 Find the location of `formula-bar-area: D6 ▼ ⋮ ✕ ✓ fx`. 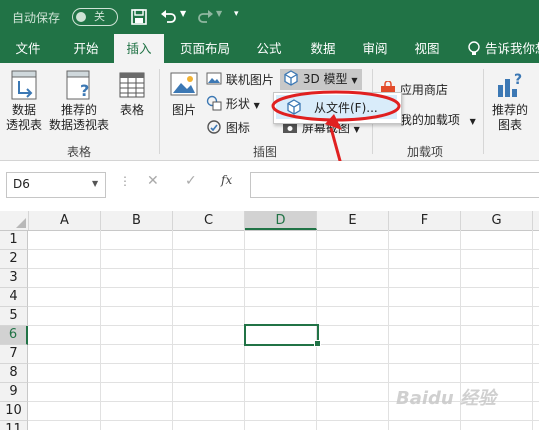

formula-bar-area: D6 ▼ ⋮ ✕ ✓ fx is located at coordinates (269, 186).